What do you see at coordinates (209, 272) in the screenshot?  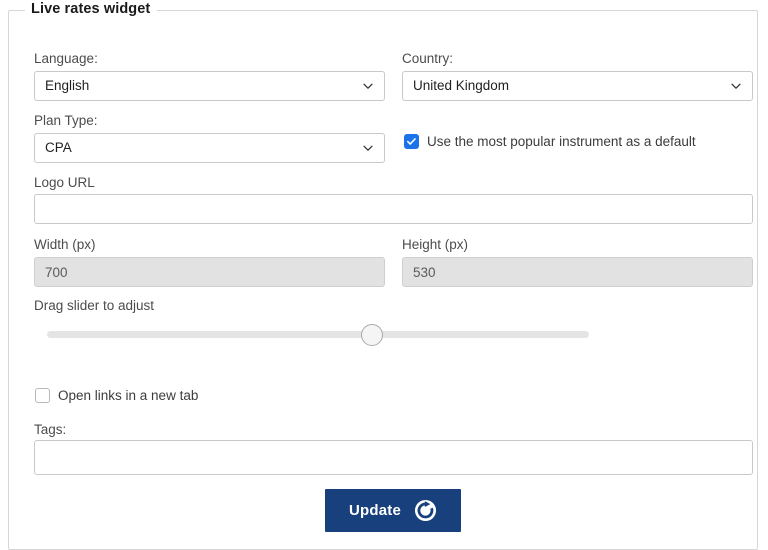 I see `width-input` at bounding box center [209, 272].